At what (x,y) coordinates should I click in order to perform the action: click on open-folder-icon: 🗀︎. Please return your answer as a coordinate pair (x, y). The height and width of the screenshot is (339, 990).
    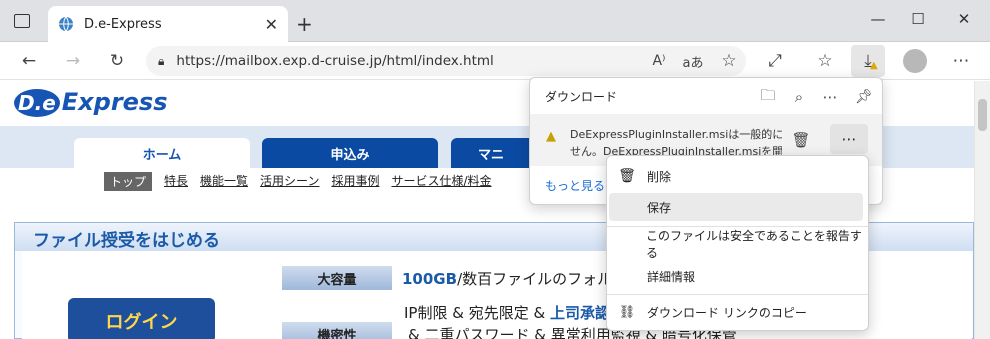
    Looking at the image, I should click on (768, 97).